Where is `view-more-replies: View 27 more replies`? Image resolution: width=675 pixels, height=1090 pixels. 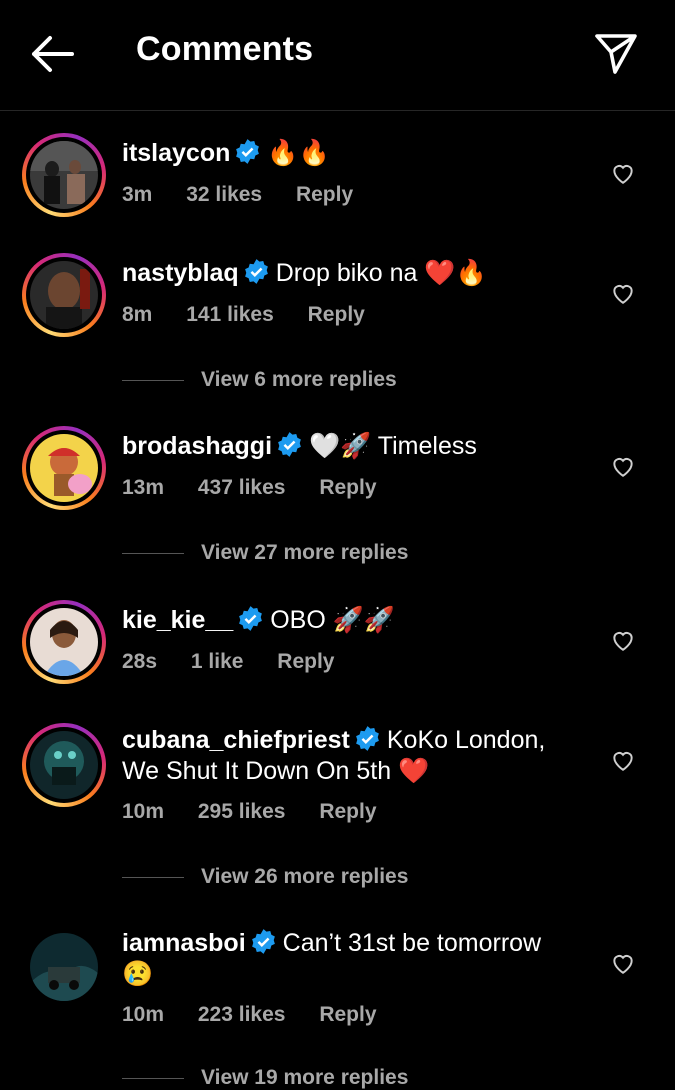 view-more-replies: View 27 more replies is located at coordinates (265, 553).